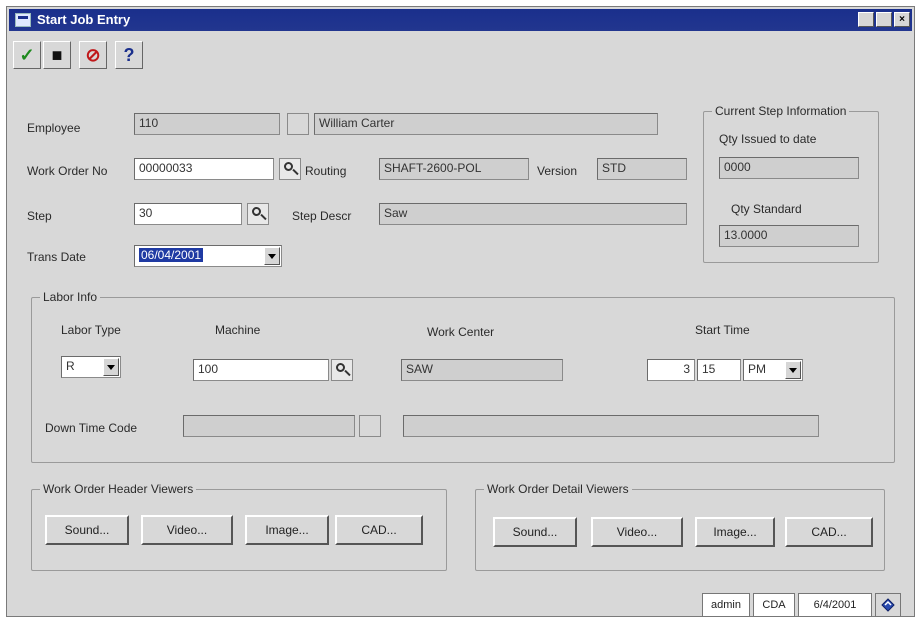 This screenshot has width=923, height=623. What do you see at coordinates (54, 128) in the screenshot?
I see `employee-label: Employee` at bounding box center [54, 128].